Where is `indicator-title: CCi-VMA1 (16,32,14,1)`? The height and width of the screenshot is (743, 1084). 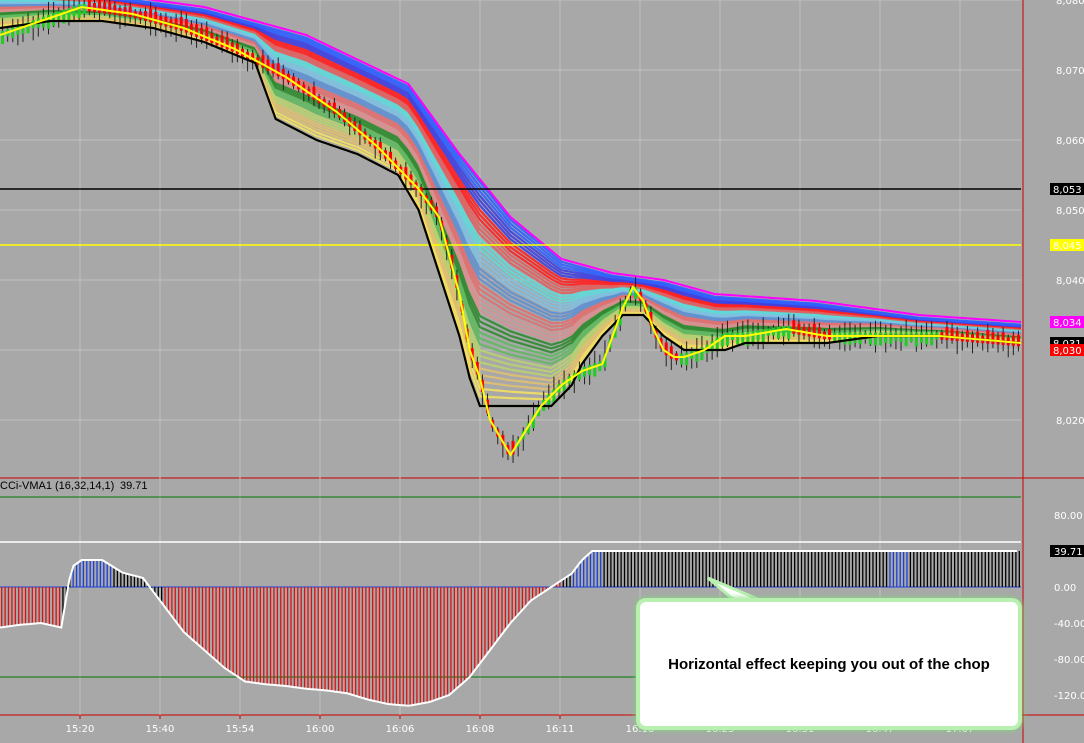 indicator-title: CCi-VMA1 (16,32,14,1) is located at coordinates (57, 486).